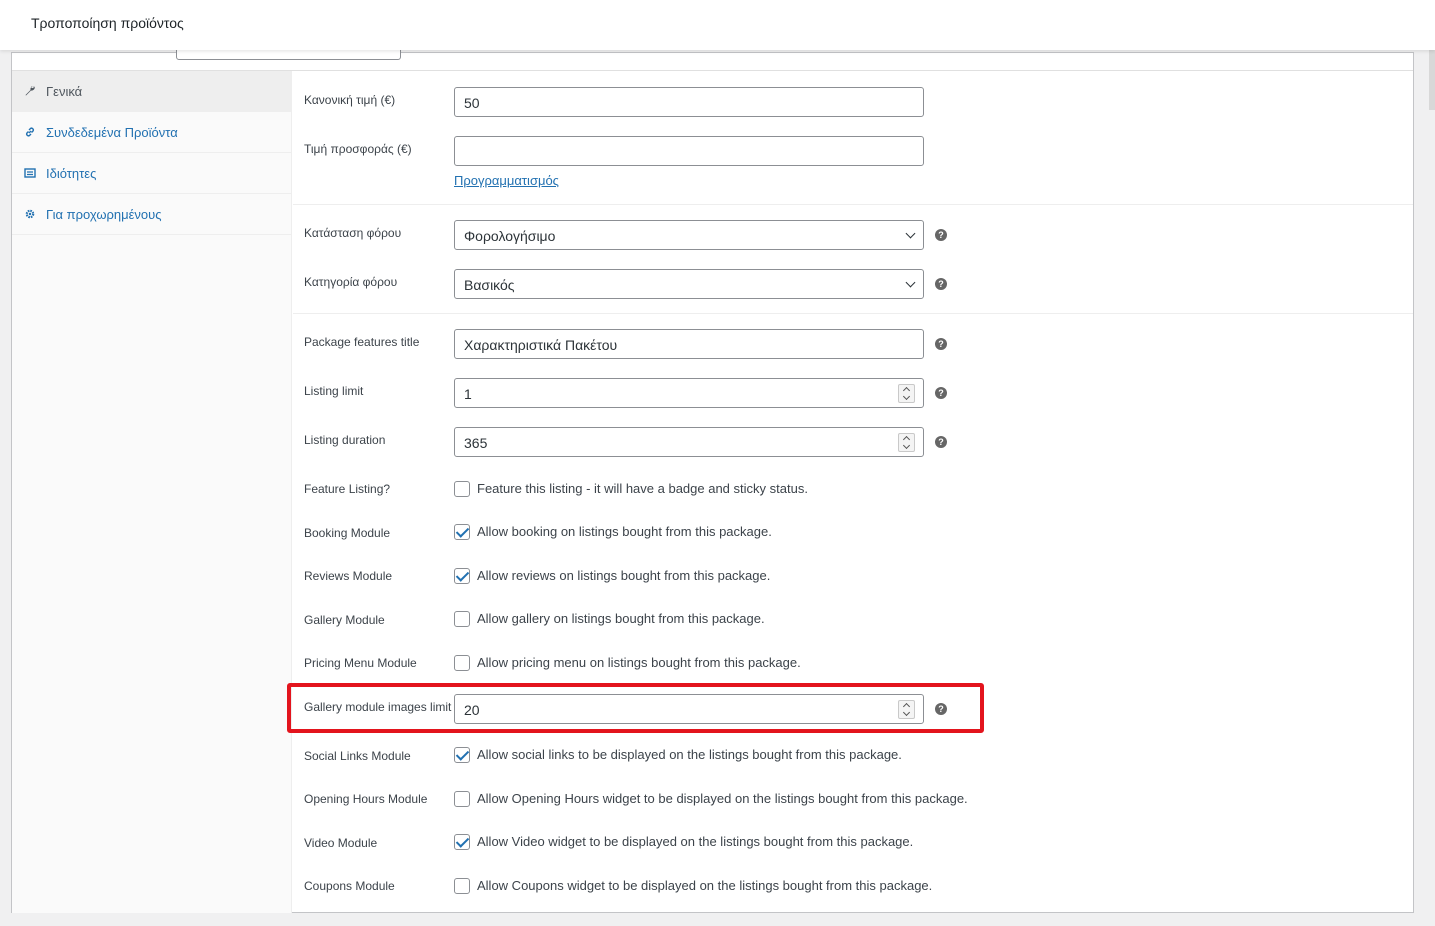 Image resolution: width=1435 pixels, height=926 pixels. What do you see at coordinates (349, 886) in the screenshot?
I see `coupons-module-label: Coupons Module` at bounding box center [349, 886].